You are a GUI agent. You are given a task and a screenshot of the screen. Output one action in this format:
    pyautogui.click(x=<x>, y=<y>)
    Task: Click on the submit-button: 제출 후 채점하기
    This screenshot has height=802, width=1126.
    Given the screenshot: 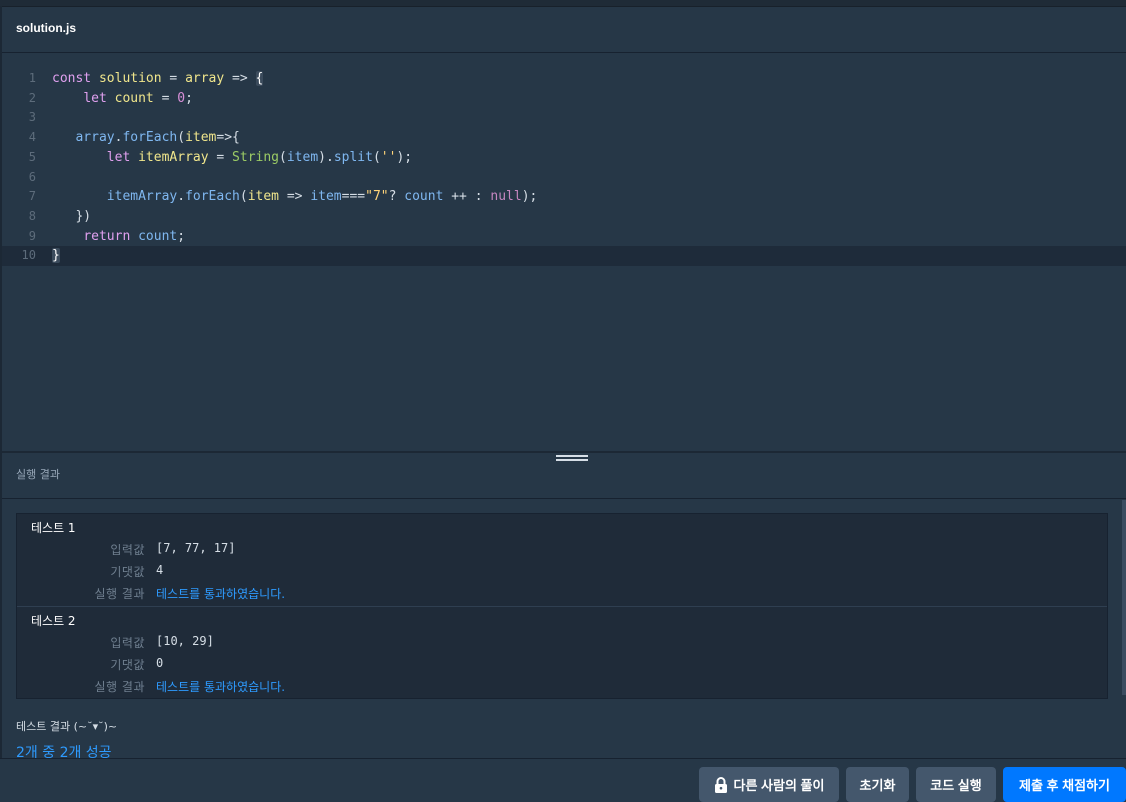 What is the action you would take?
    pyautogui.click(x=1064, y=784)
    